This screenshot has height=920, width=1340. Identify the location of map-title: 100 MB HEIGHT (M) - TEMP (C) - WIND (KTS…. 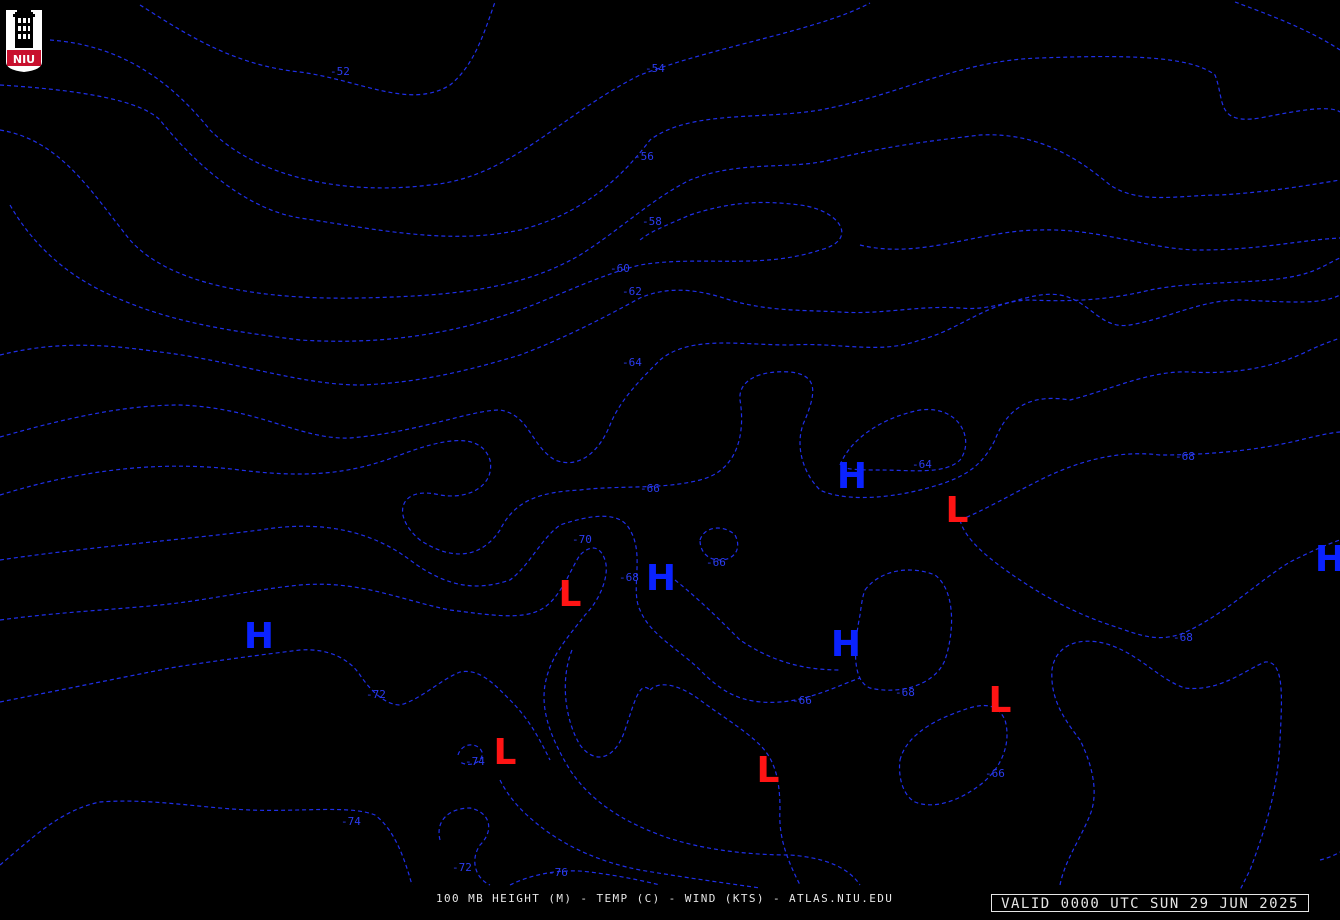
(665, 898).